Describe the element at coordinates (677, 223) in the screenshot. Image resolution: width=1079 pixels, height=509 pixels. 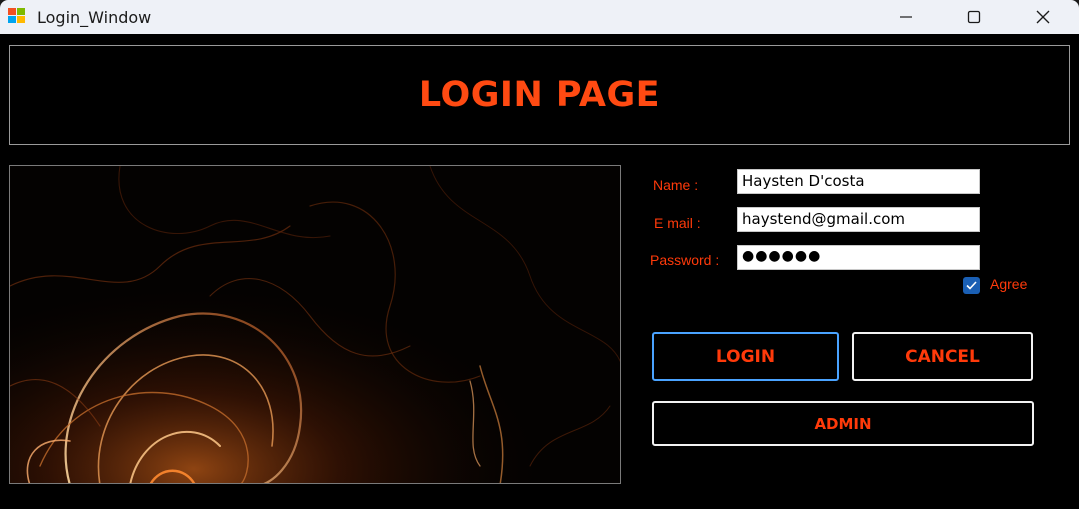
I see `email-label: E mail :` at that location.